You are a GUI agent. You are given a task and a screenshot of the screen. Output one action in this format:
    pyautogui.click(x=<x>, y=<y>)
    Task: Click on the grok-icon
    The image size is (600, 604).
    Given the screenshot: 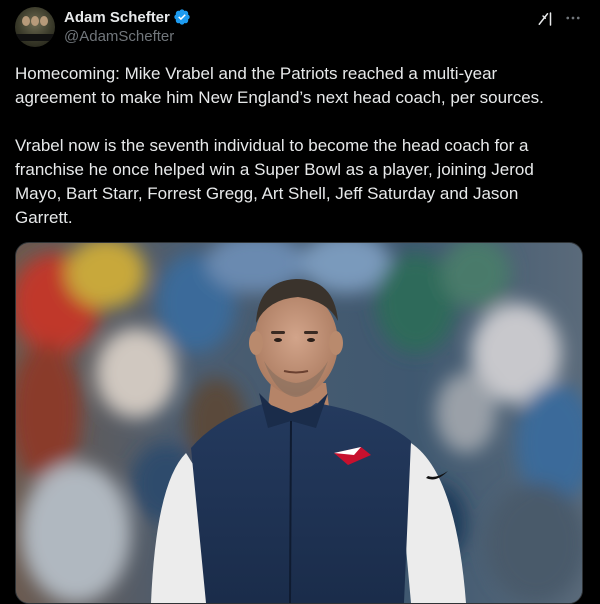 What is the action you would take?
    pyautogui.click(x=546, y=19)
    